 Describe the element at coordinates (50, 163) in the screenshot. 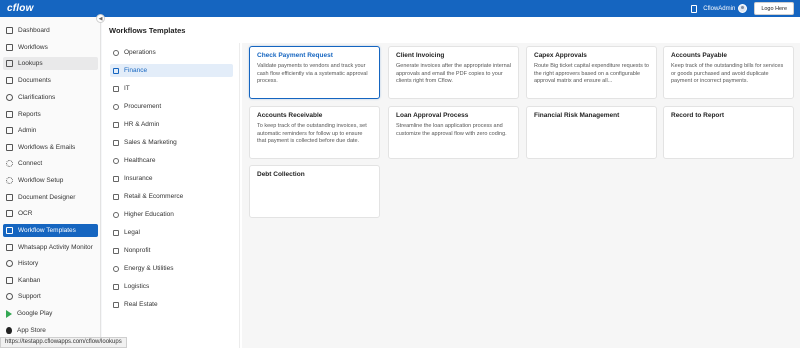

I see `sidebar-item-connect: Connect` at that location.